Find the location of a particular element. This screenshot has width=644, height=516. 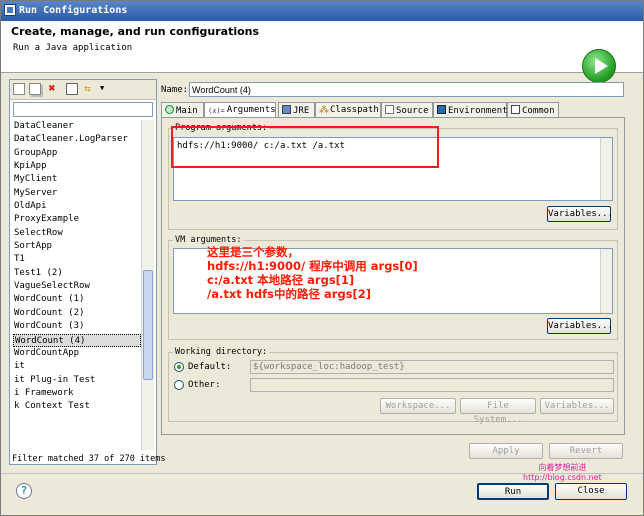

highlight-box is located at coordinates (305, 147).